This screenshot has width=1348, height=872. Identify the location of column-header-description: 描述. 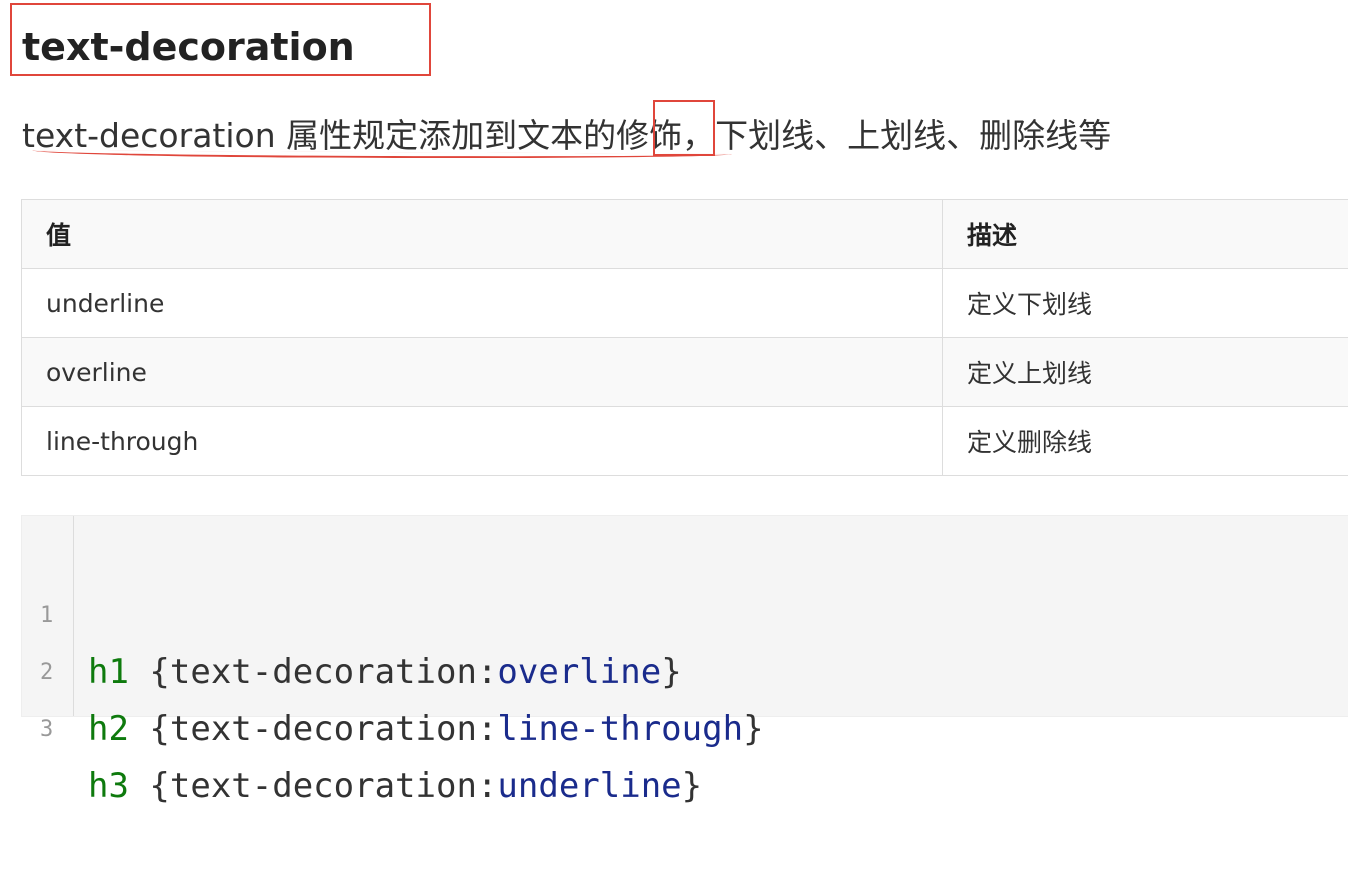
(1145, 234).